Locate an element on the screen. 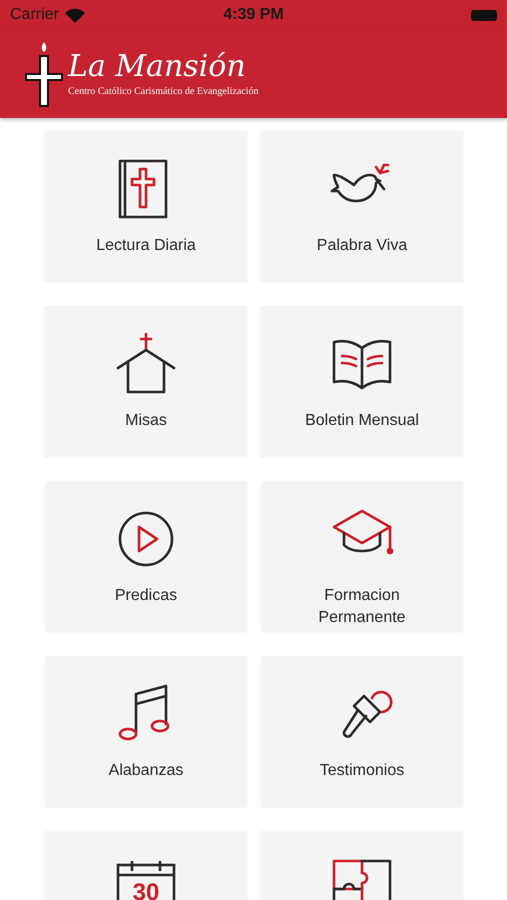  menu-tile: Predicas is located at coordinates (146, 556).